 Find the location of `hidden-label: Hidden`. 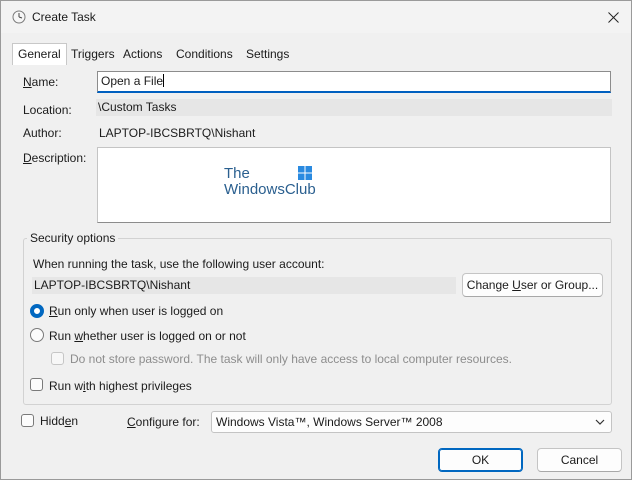

hidden-label: Hidden is located at coordinates (59, 421).